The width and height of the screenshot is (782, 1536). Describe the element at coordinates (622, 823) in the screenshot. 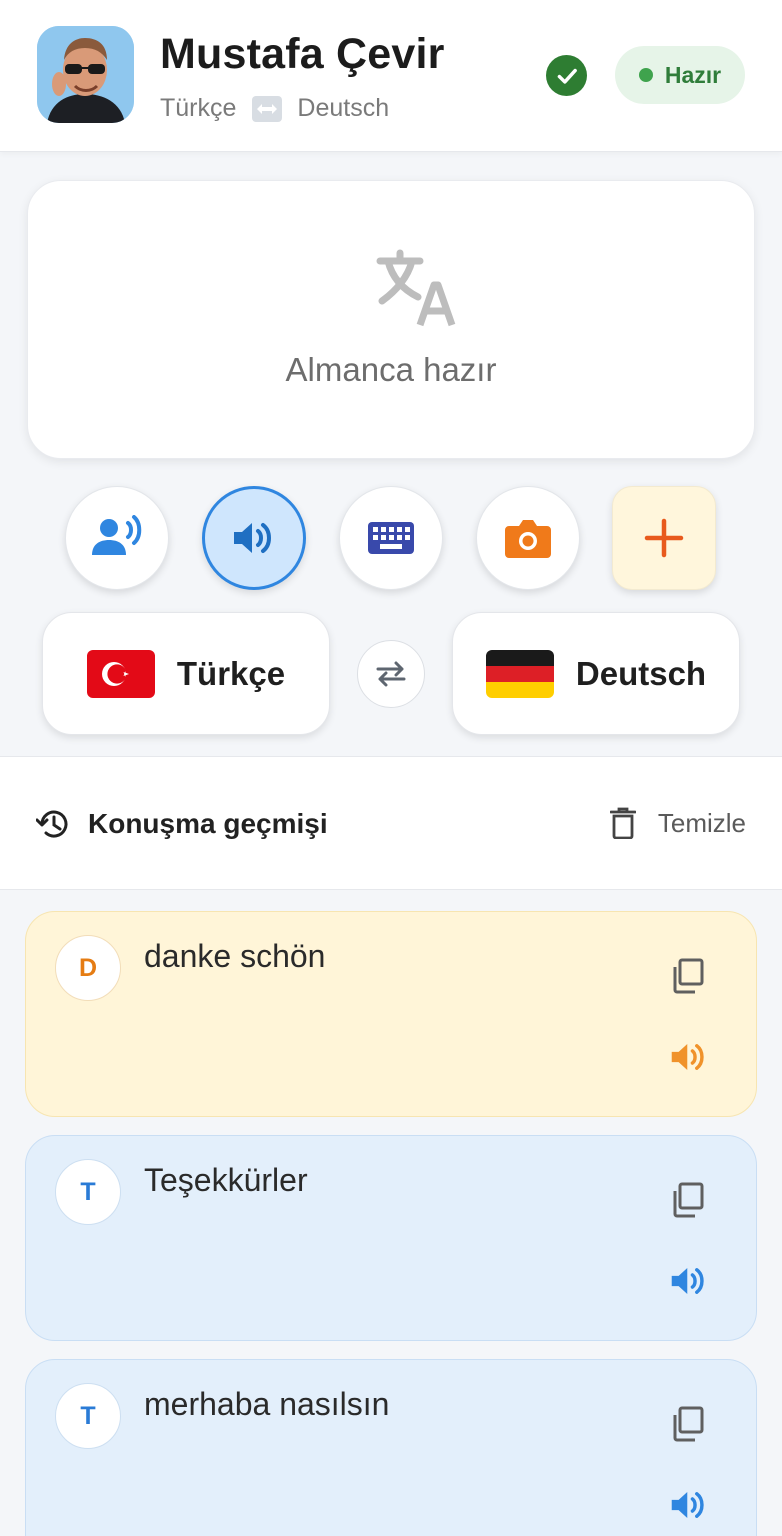

I see `trash-icon` at that location.